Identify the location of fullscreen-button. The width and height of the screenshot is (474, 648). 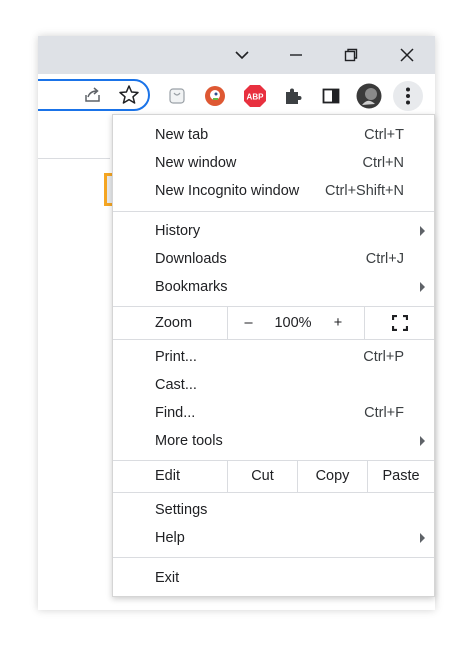
(399, 323).